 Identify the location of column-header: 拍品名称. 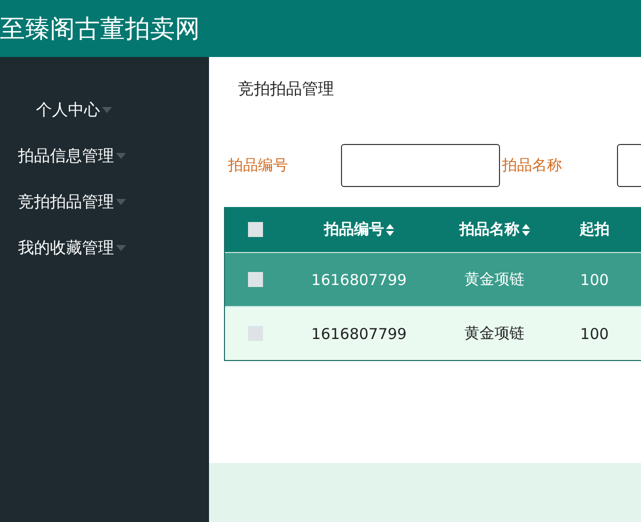
(494, 229).